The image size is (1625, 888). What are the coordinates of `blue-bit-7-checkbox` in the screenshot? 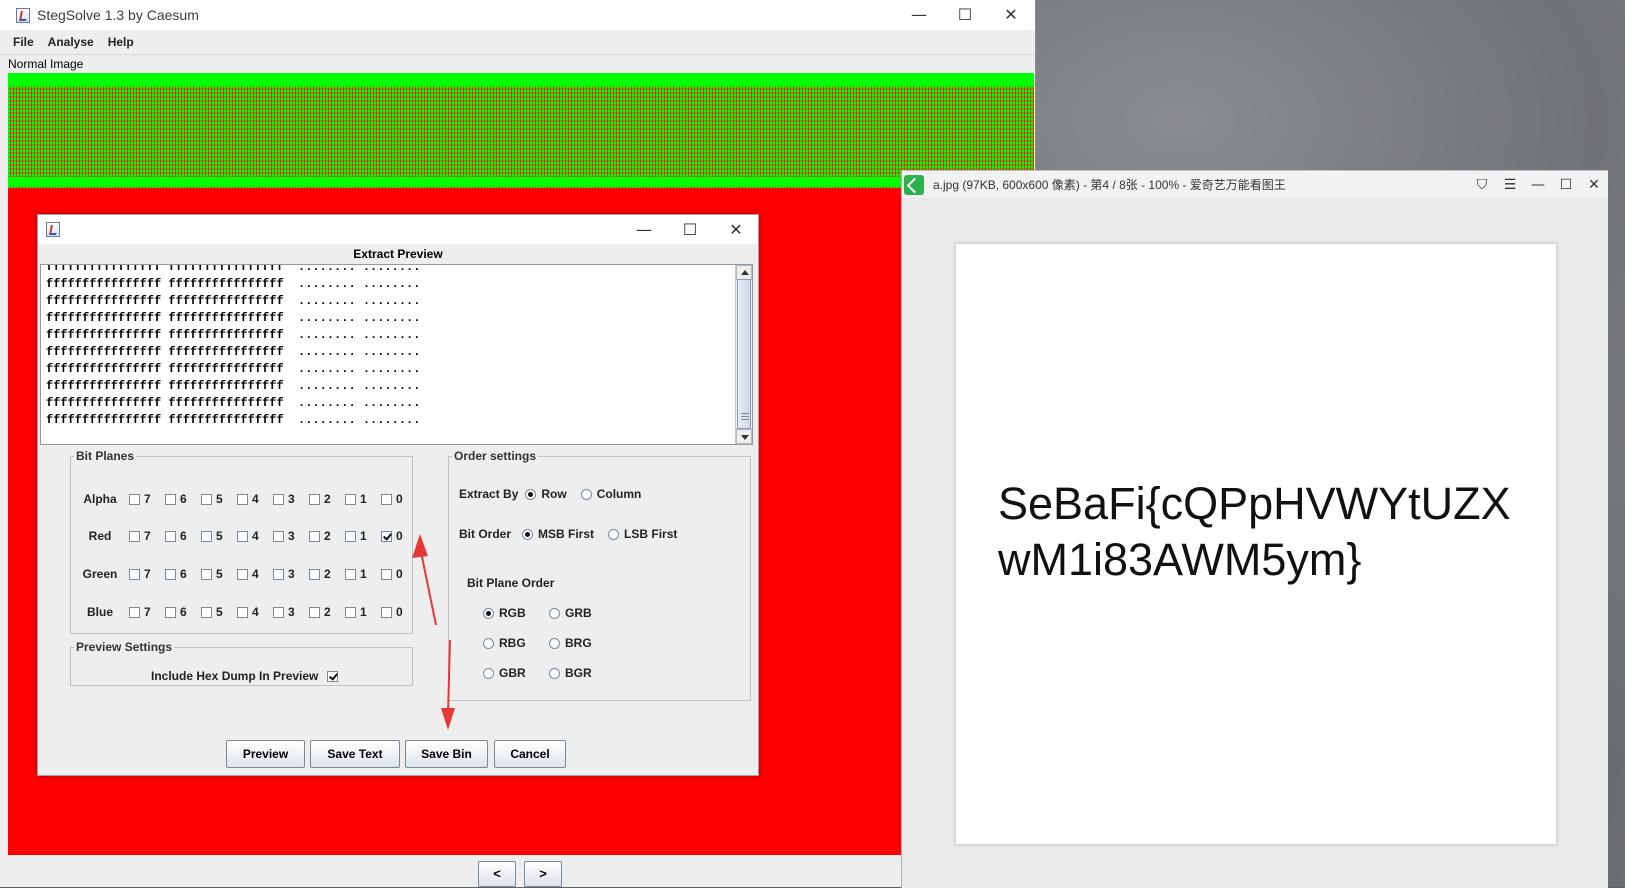 It's located at (134, 612).